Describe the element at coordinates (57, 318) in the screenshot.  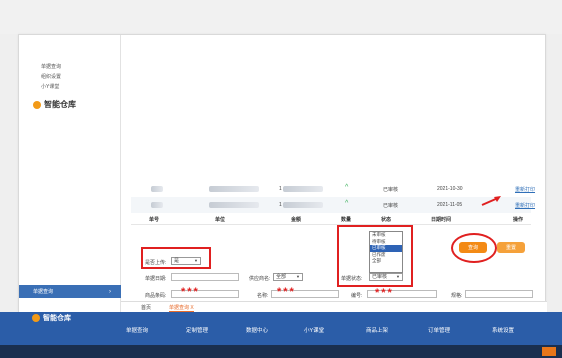
I see `bottom-nav-brand-label: 智能仓库` at that location.